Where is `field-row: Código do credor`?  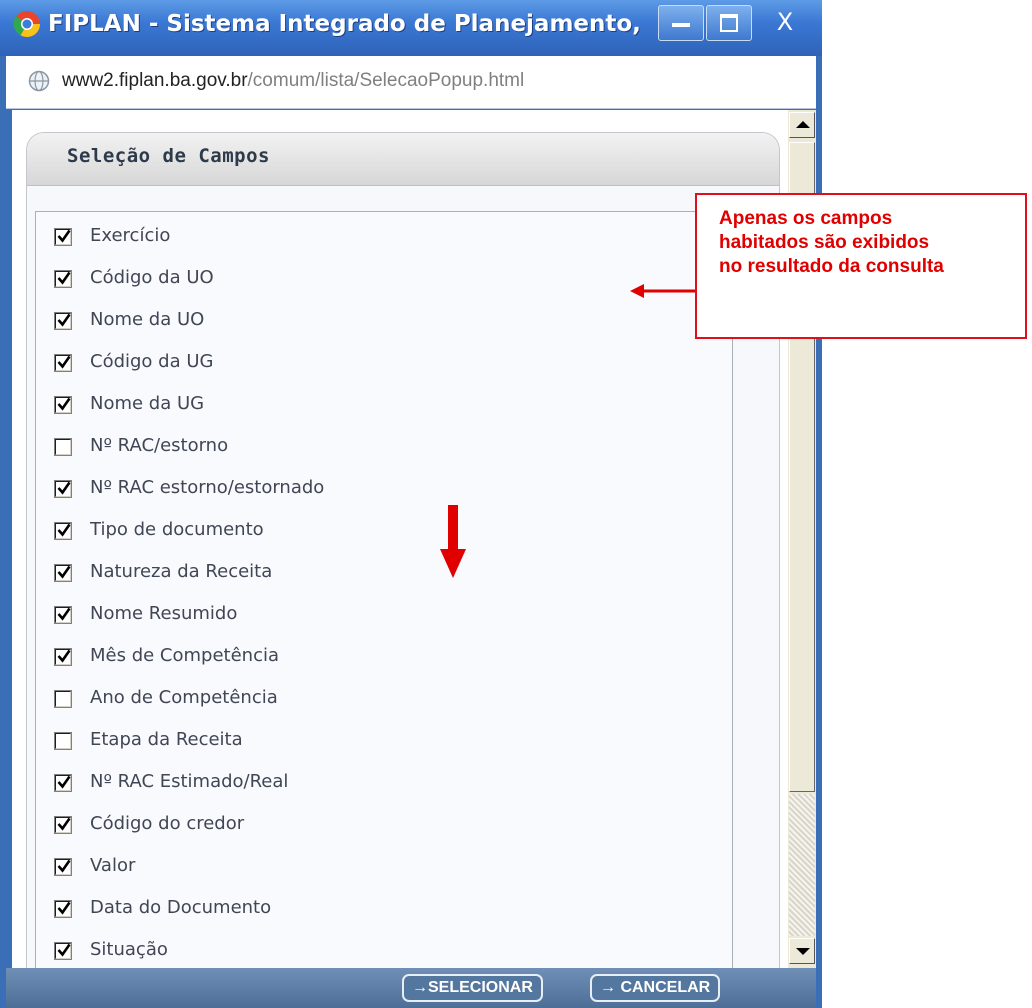 field-row: Código do credor is located at coordinates (381, 825).